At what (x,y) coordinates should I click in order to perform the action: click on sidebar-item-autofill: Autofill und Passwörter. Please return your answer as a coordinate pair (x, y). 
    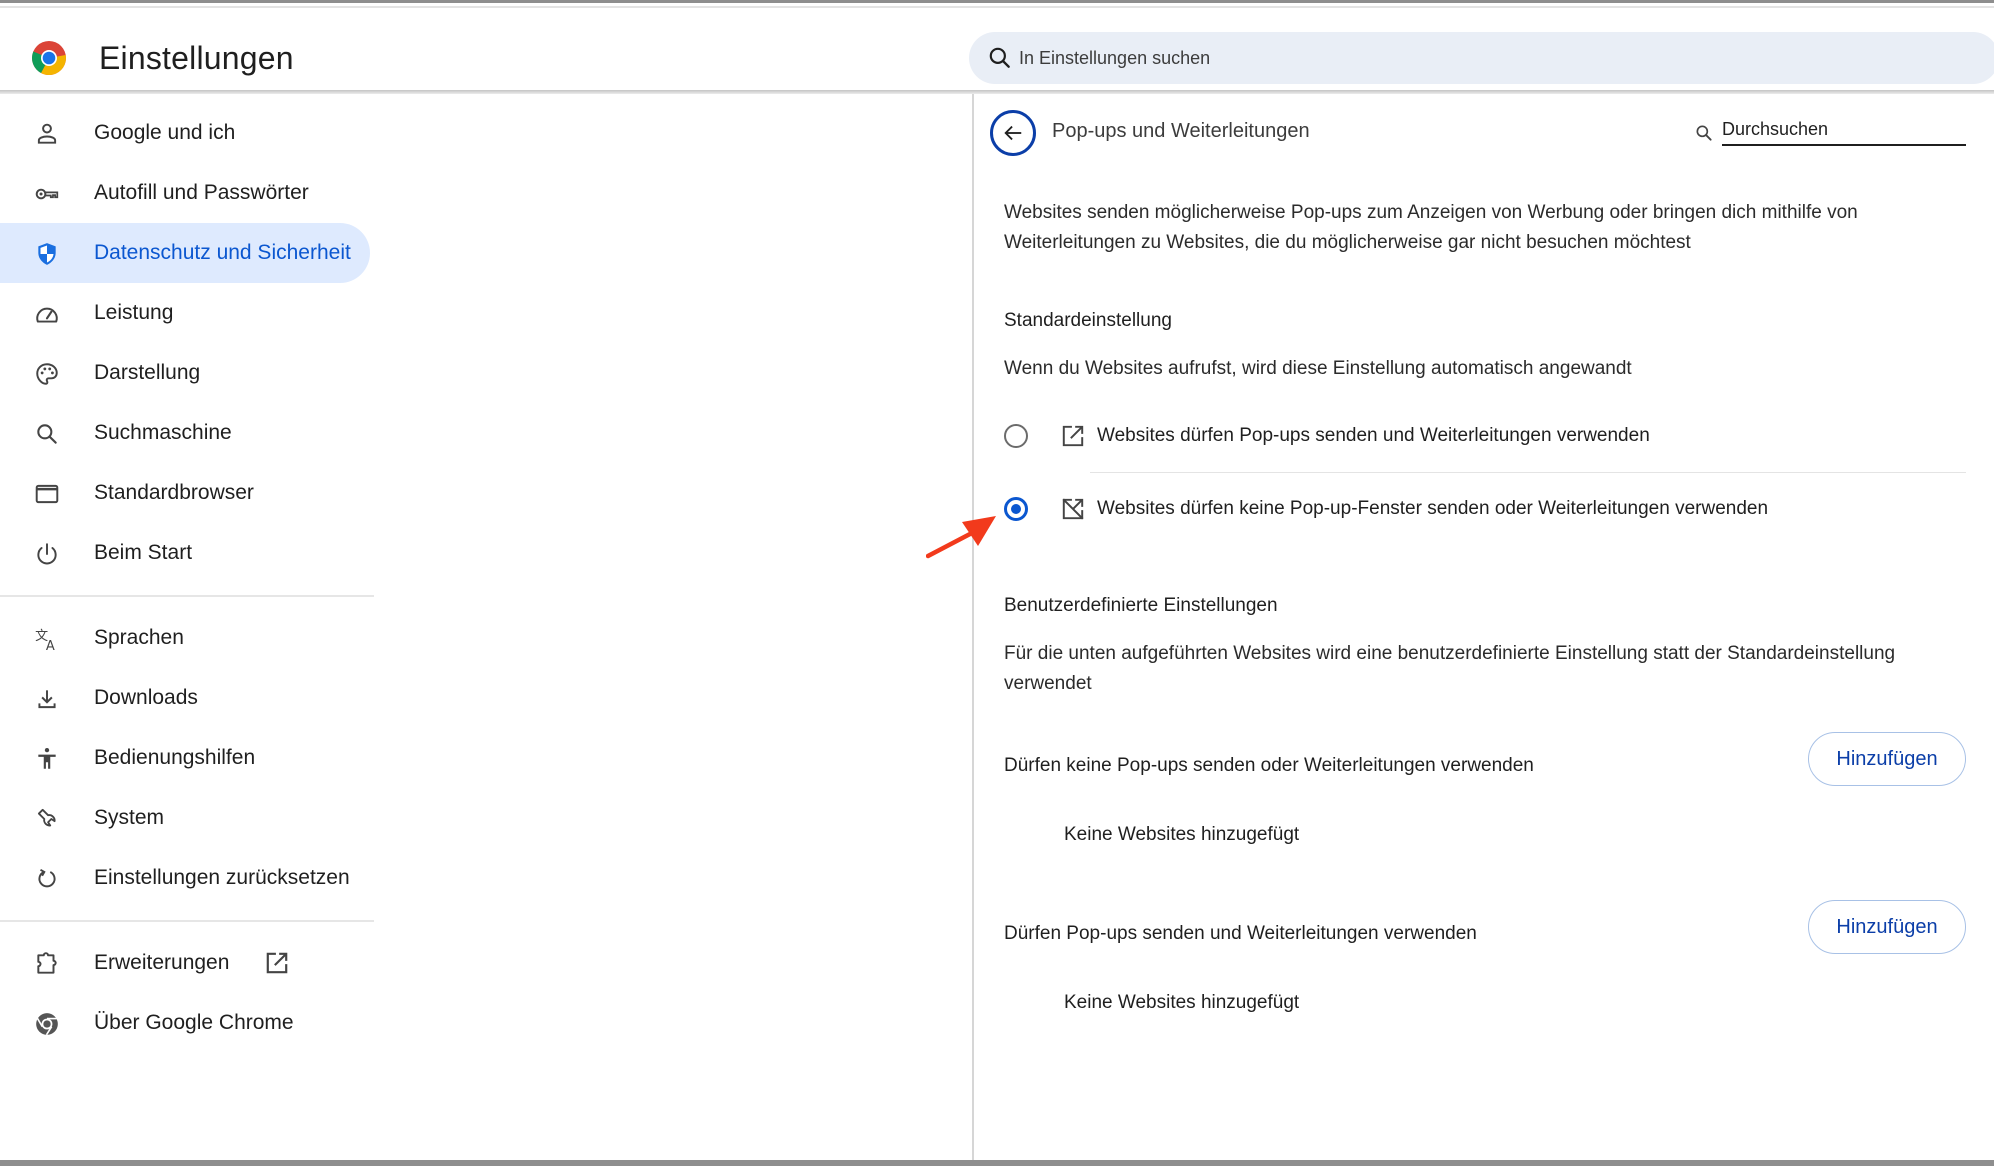
    Looking at the image, I should click on (185, 193).